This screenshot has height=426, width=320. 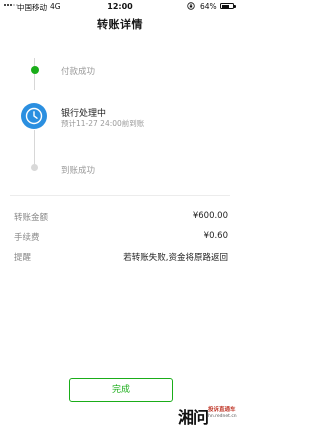 What do you see at coordinates (121, 390) in the screenshot?
I see `done-button: 完成` at bounding box center [121, 390].